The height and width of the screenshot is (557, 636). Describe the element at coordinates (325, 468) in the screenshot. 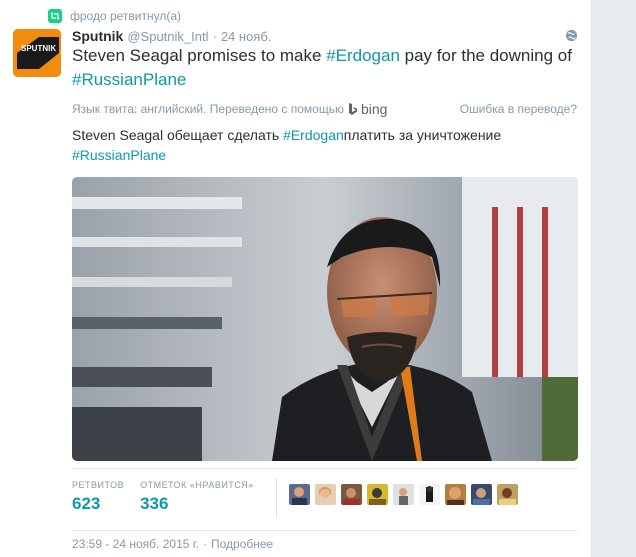

I see `stats-divider-top` at that location.